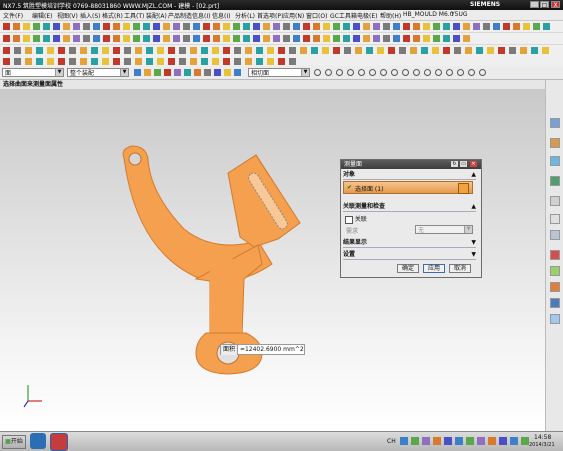 The width and height of the screenshot is (563, 451). What do you see at coordinates (279, 72) in the screenshot?
I see `face-rule-select: 相切面 ▼` at bounding box center [279, 72].